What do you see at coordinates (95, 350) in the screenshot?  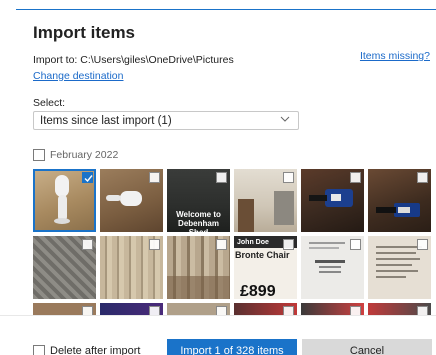 I see `delete-after-import-label: Delete after import` at bounding box center [95, 350].